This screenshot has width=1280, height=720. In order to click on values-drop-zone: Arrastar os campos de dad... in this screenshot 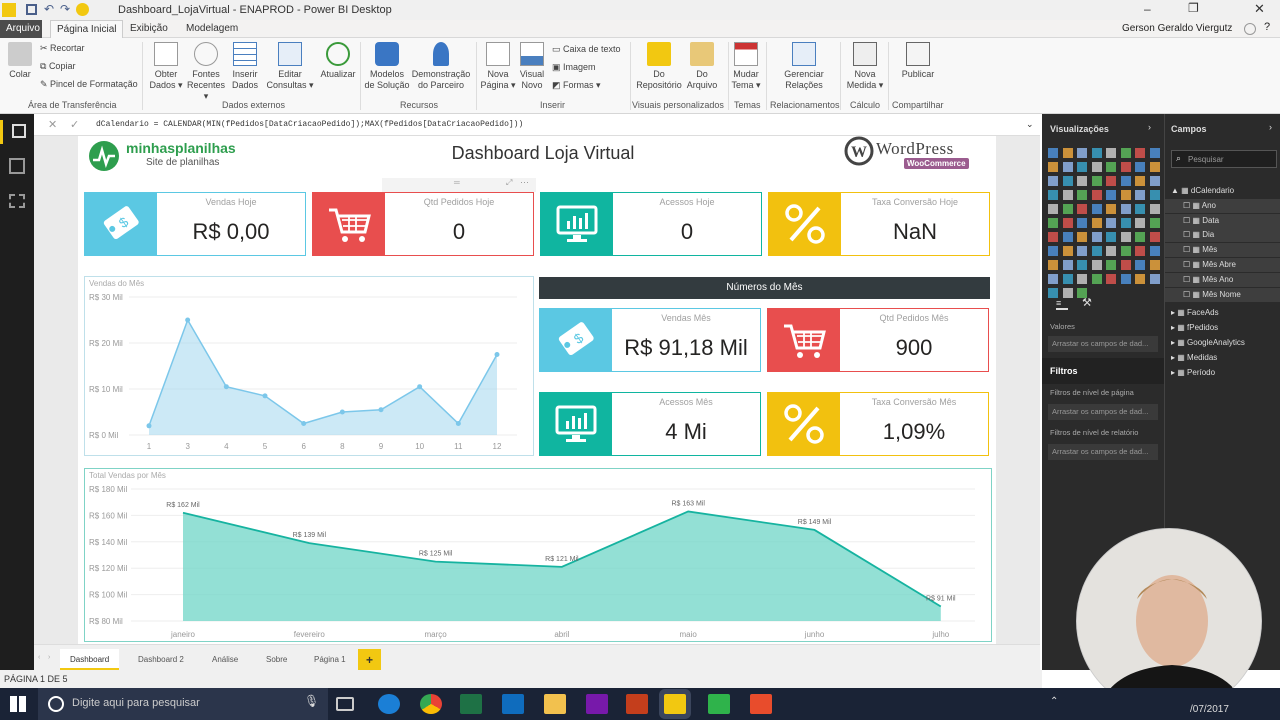, I will do `click(1103, 344)`.